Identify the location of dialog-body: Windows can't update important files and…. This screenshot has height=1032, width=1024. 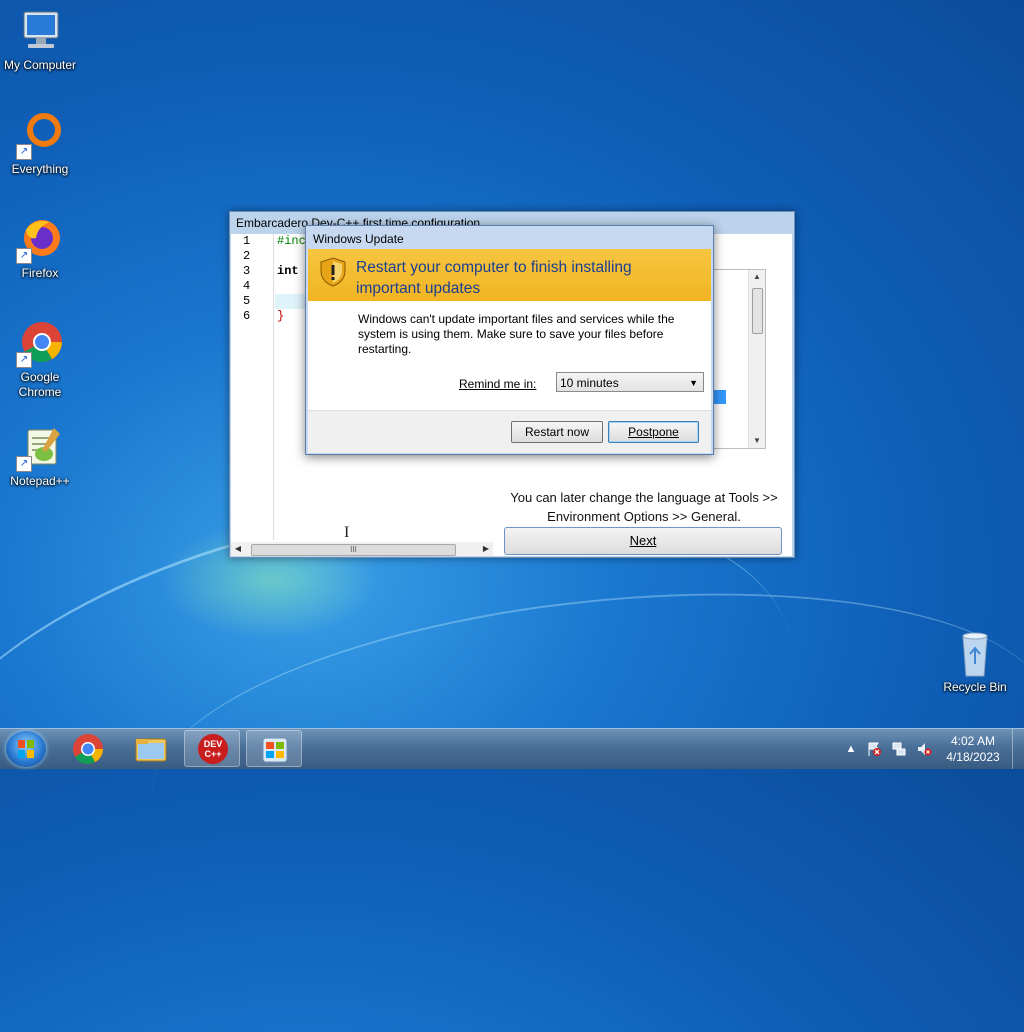
(509, 355).